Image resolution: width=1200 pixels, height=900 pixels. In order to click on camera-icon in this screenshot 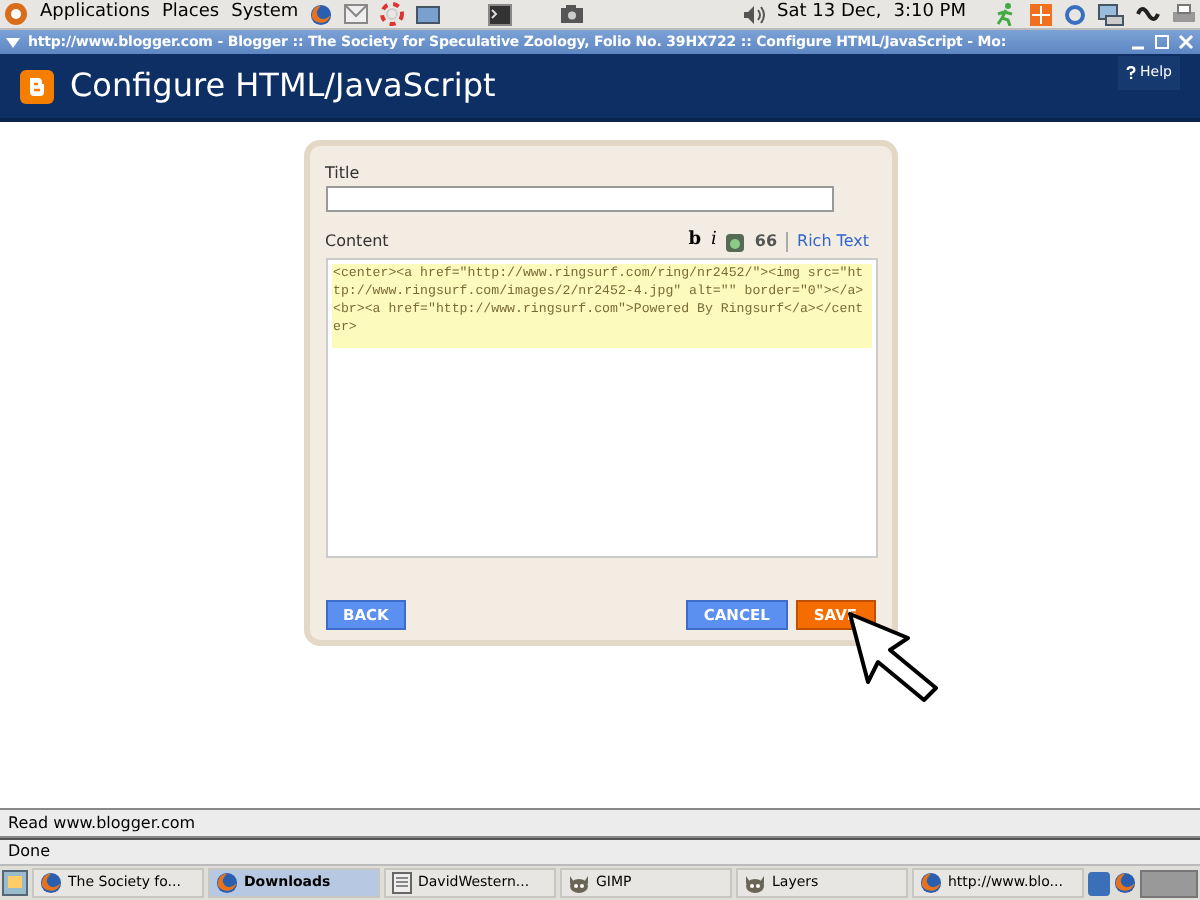, I will do `click(572, 14)`.